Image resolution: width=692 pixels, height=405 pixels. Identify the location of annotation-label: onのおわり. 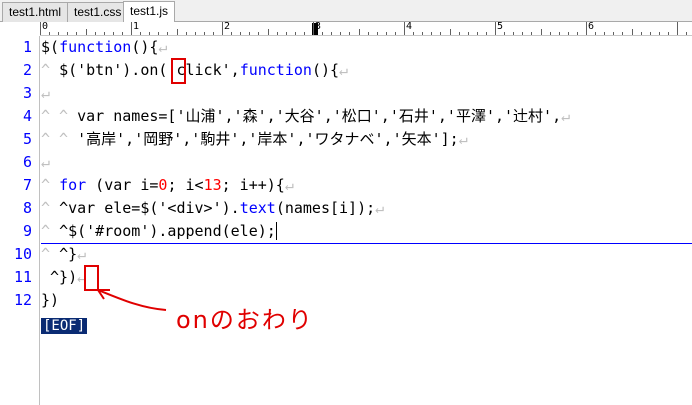
(245, 320).